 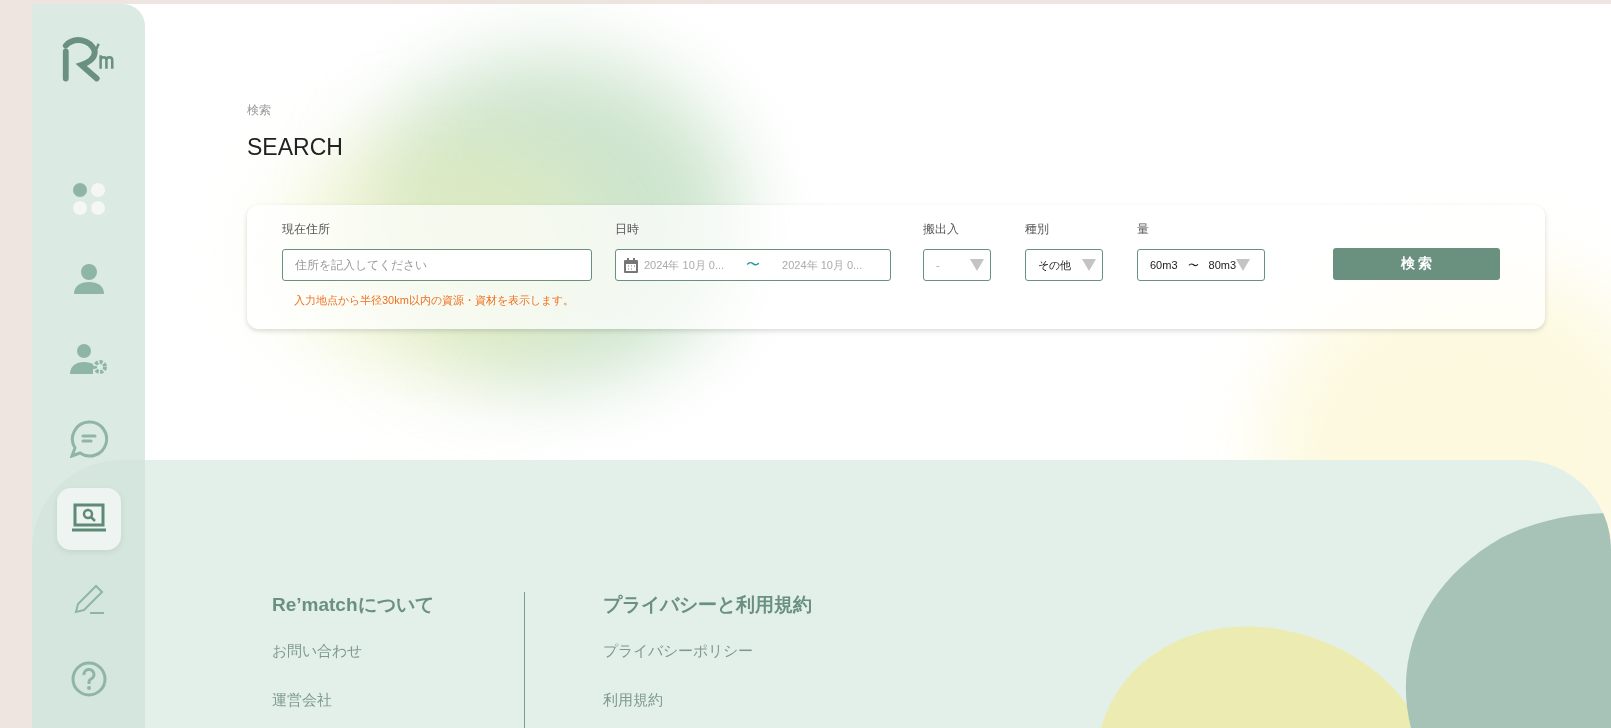 I want to click on nav-item, so click(x=88, y=519).